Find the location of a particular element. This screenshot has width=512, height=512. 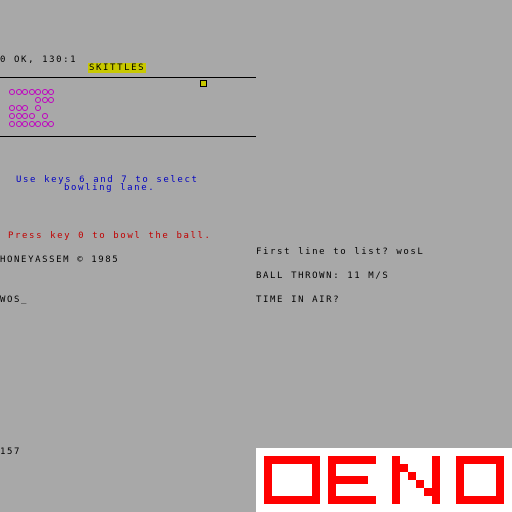

instruction-line-3: Press key 0 to bowl the ball. is located at coordinates (110, 236).